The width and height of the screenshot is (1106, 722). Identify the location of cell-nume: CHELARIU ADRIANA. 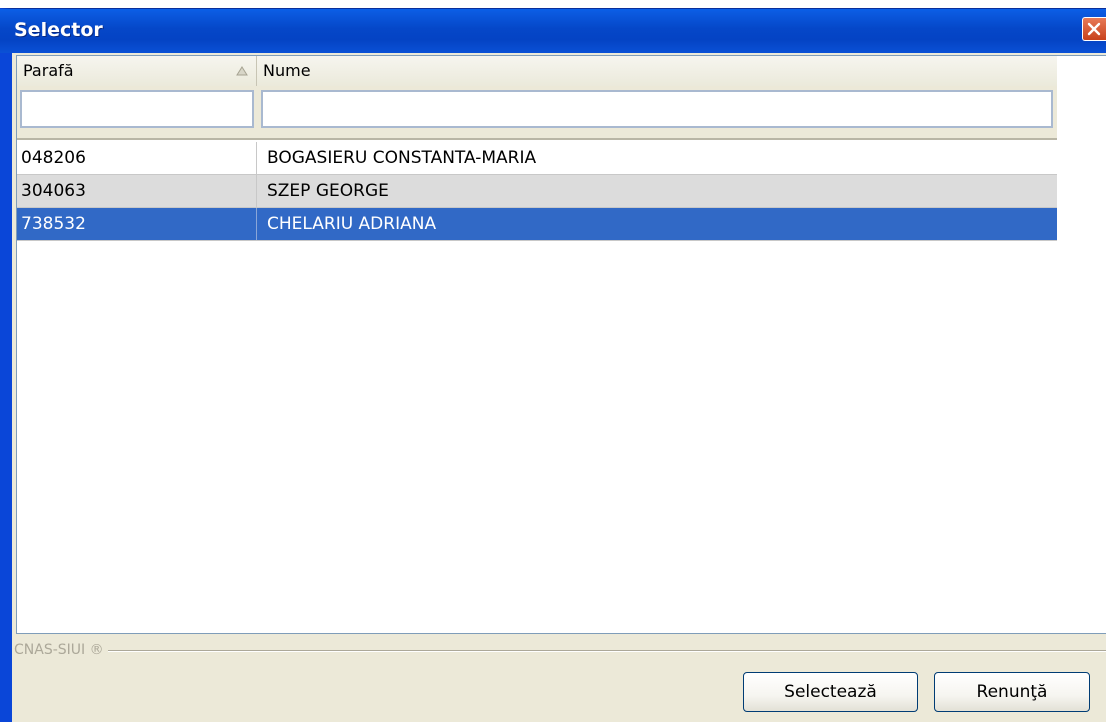
(352, 224).